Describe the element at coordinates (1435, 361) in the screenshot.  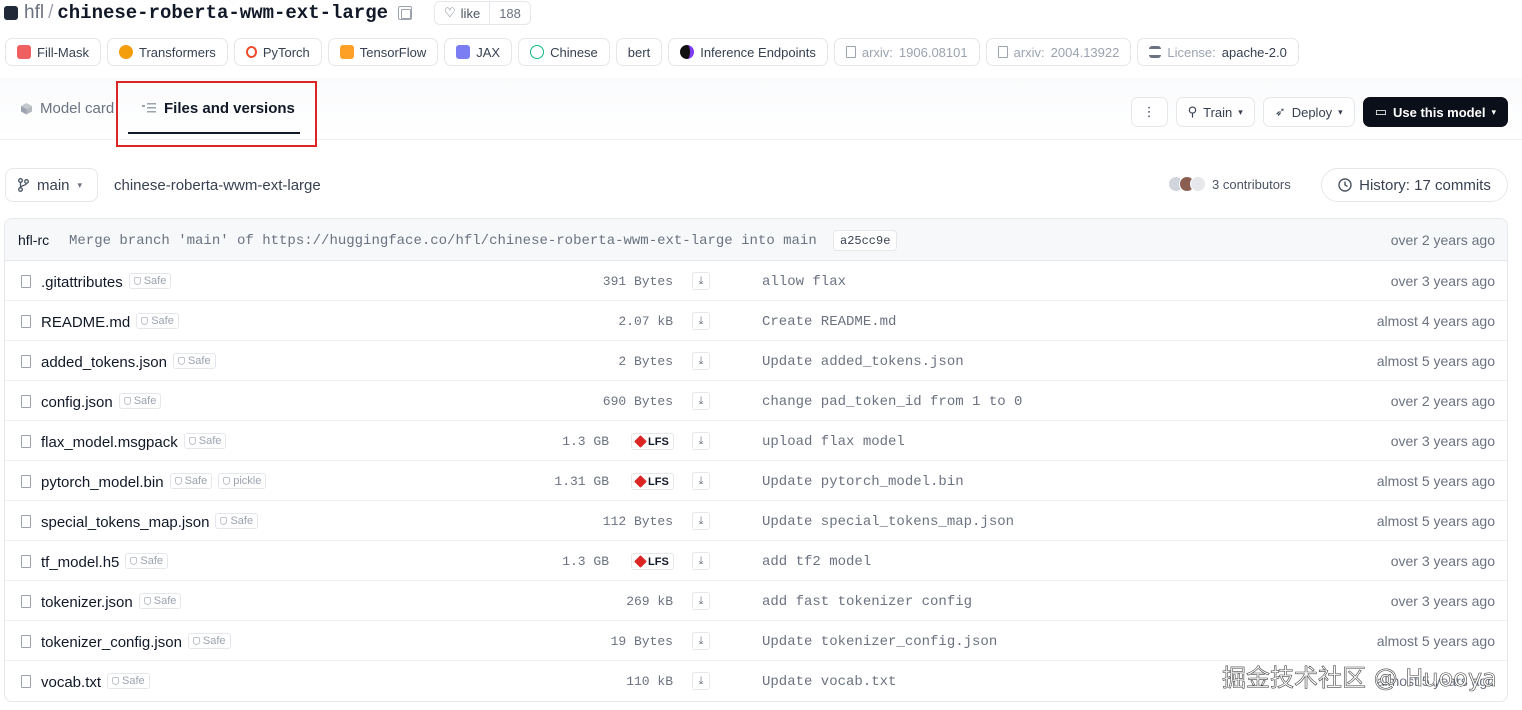
I see `file-time: almost 5 years ago` at that location.